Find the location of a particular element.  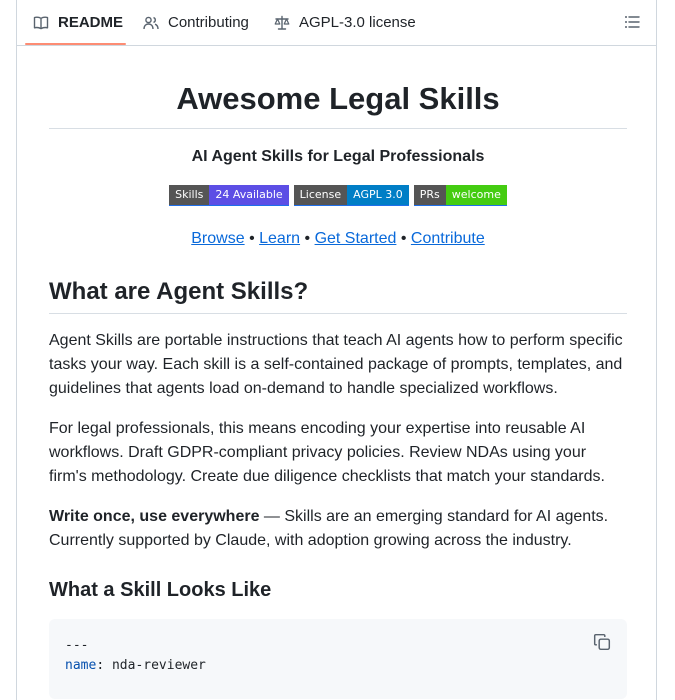

link-get-started: Get Started is located at coordinates (356, 238).